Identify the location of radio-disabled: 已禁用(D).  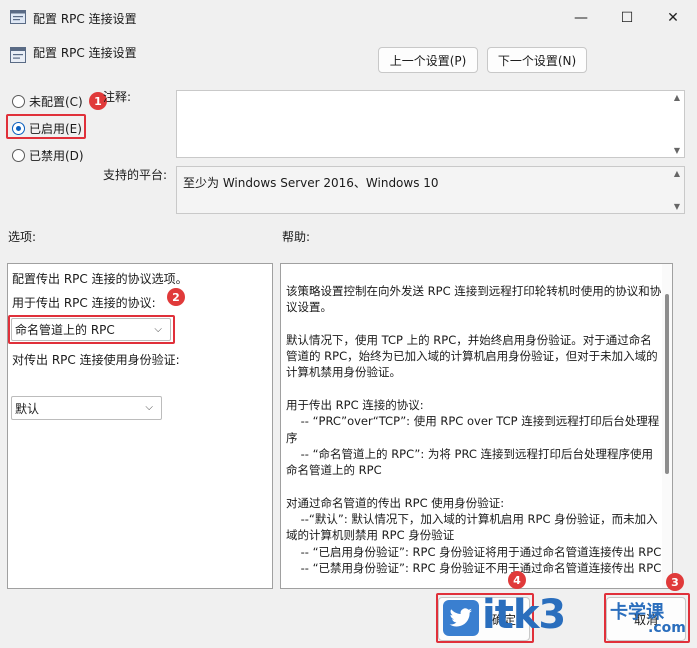
(48, 155).